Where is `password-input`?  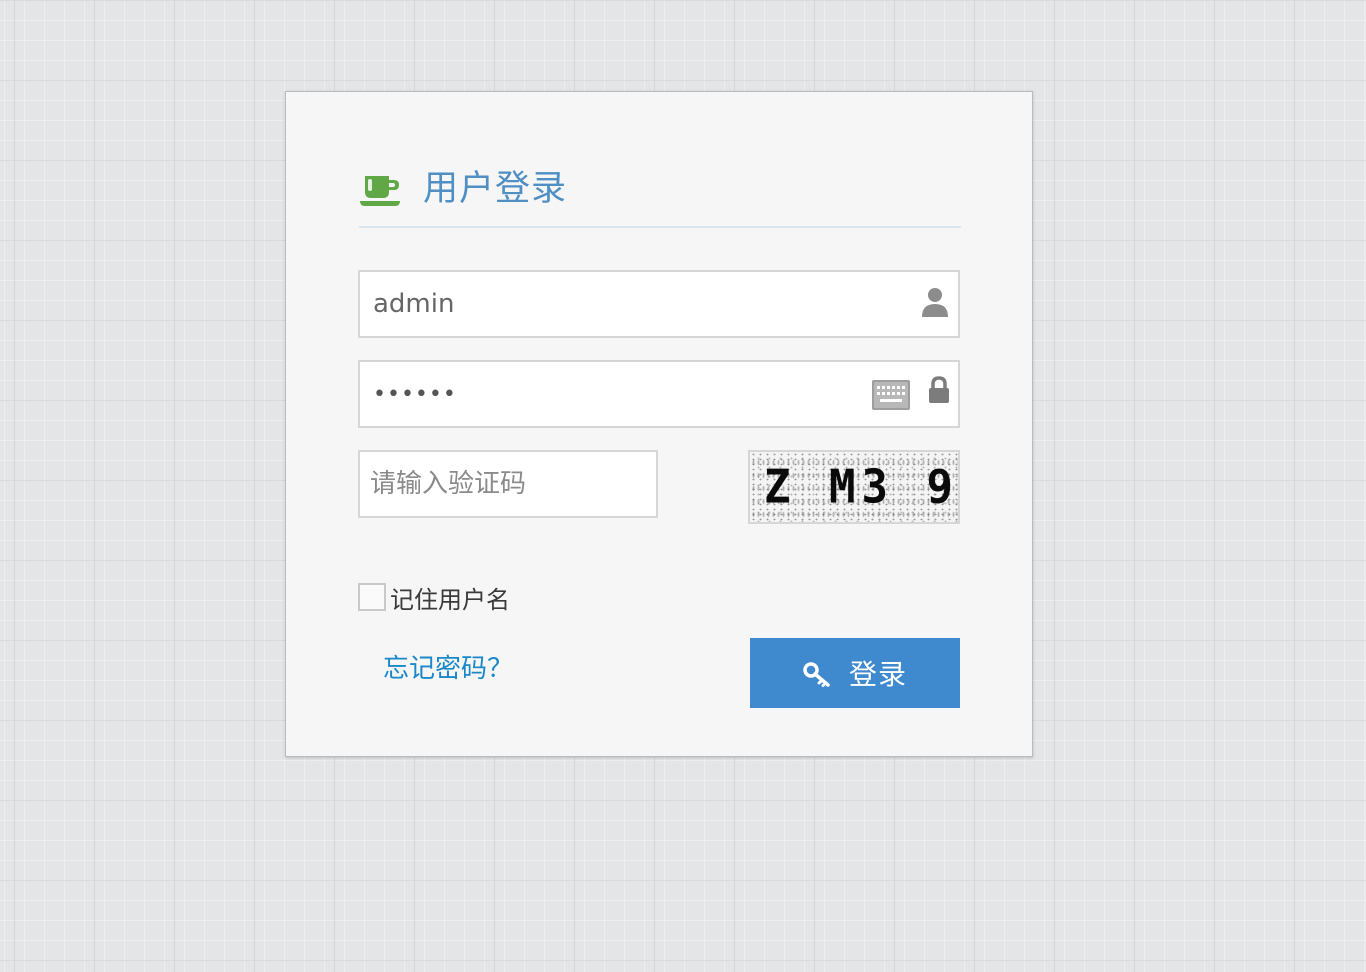
password-input is located at coordinates (659, 394).